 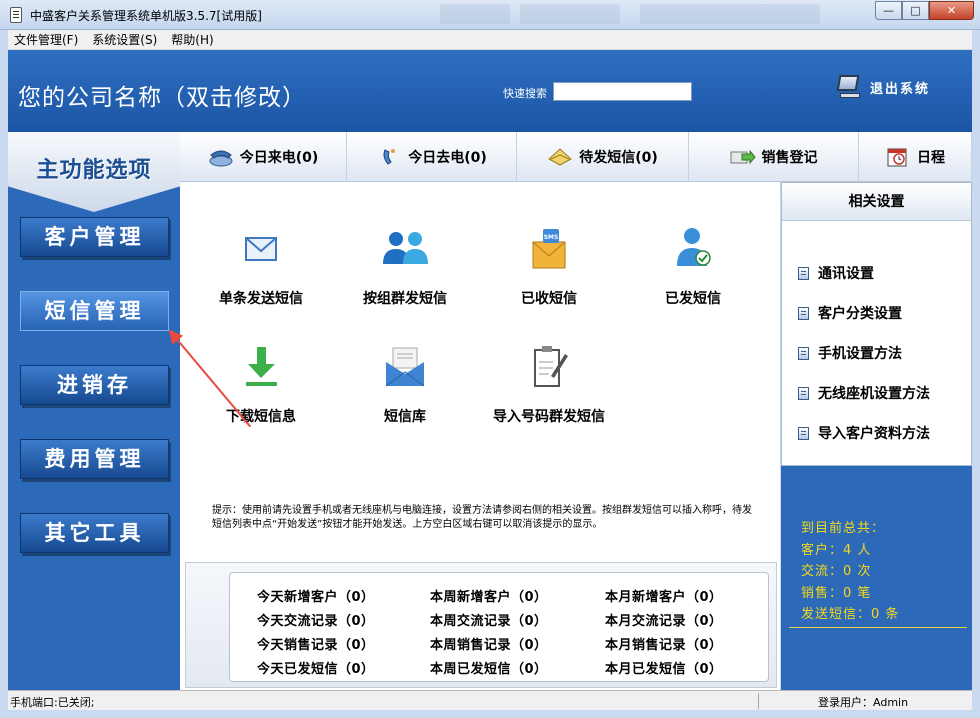 I want to click on tab-schedule: 日程, so click(x=915, y=157).